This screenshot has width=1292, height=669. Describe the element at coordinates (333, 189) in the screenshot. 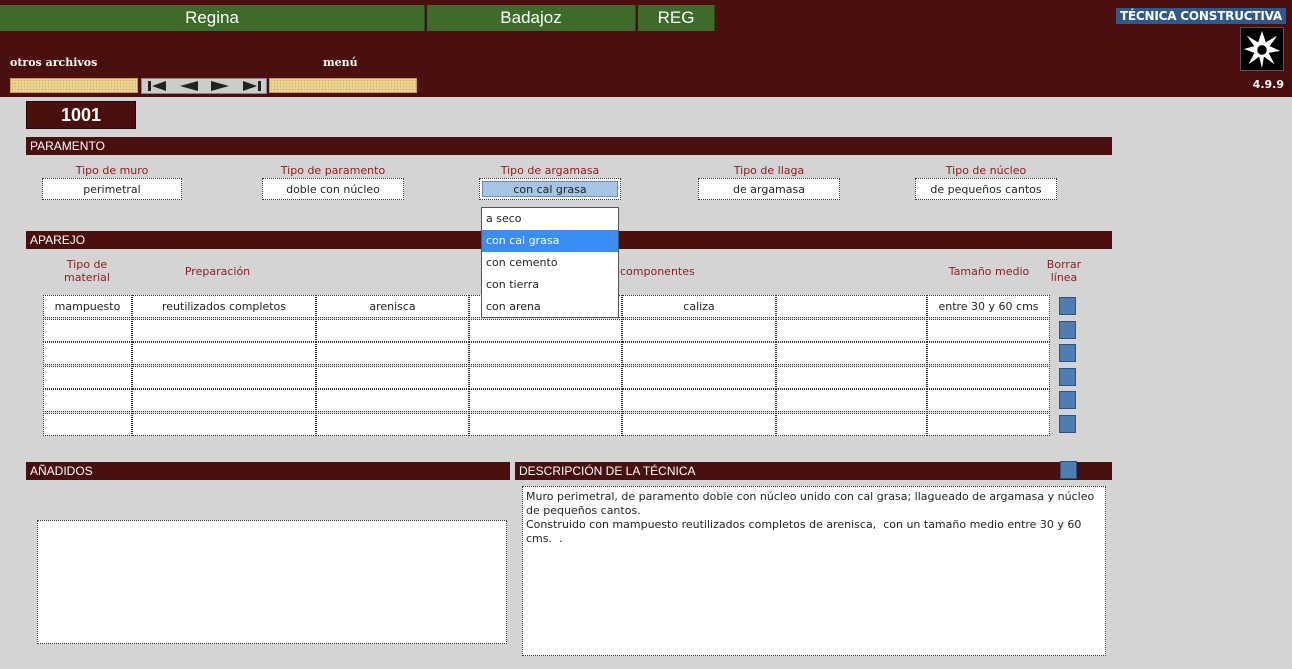

I see `tipo-paramento-field: doble con núcleo` at that location.